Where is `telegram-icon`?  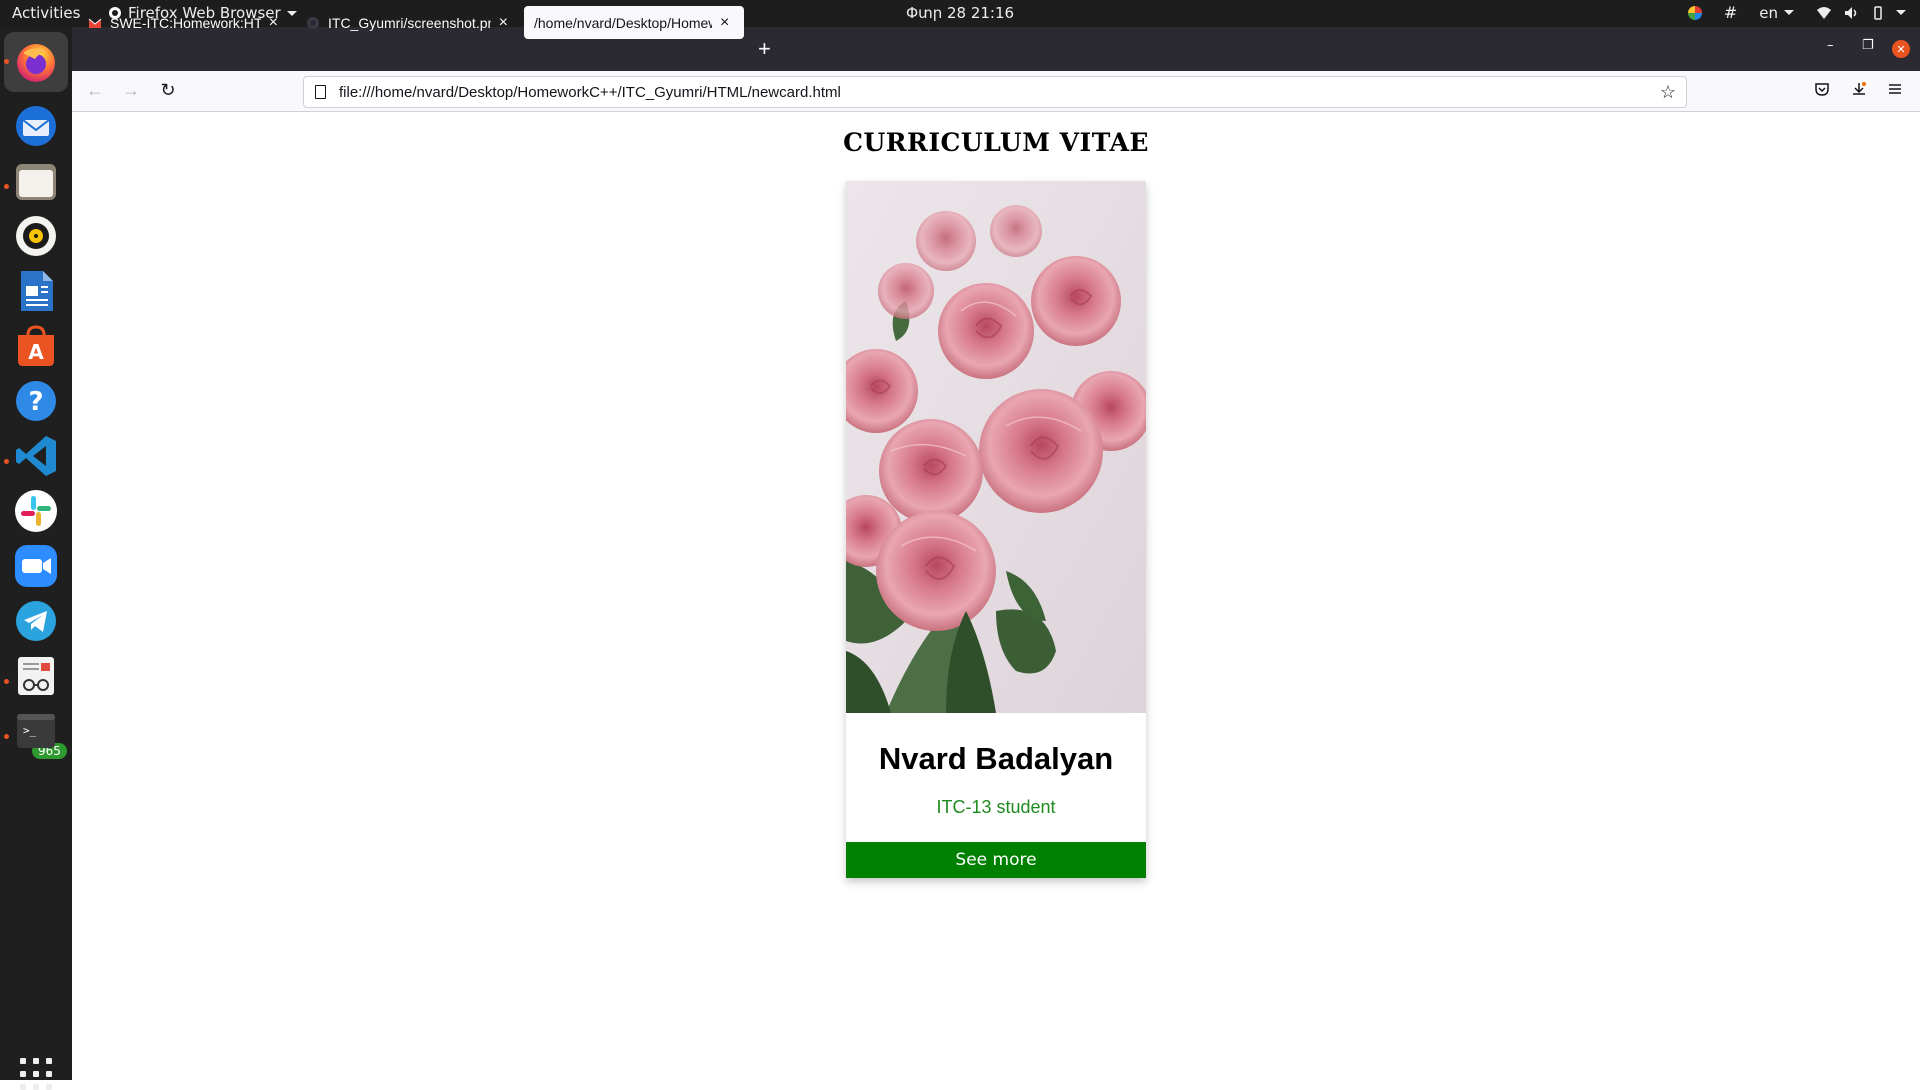
telegram-icon is located at coordinates (36, 621).